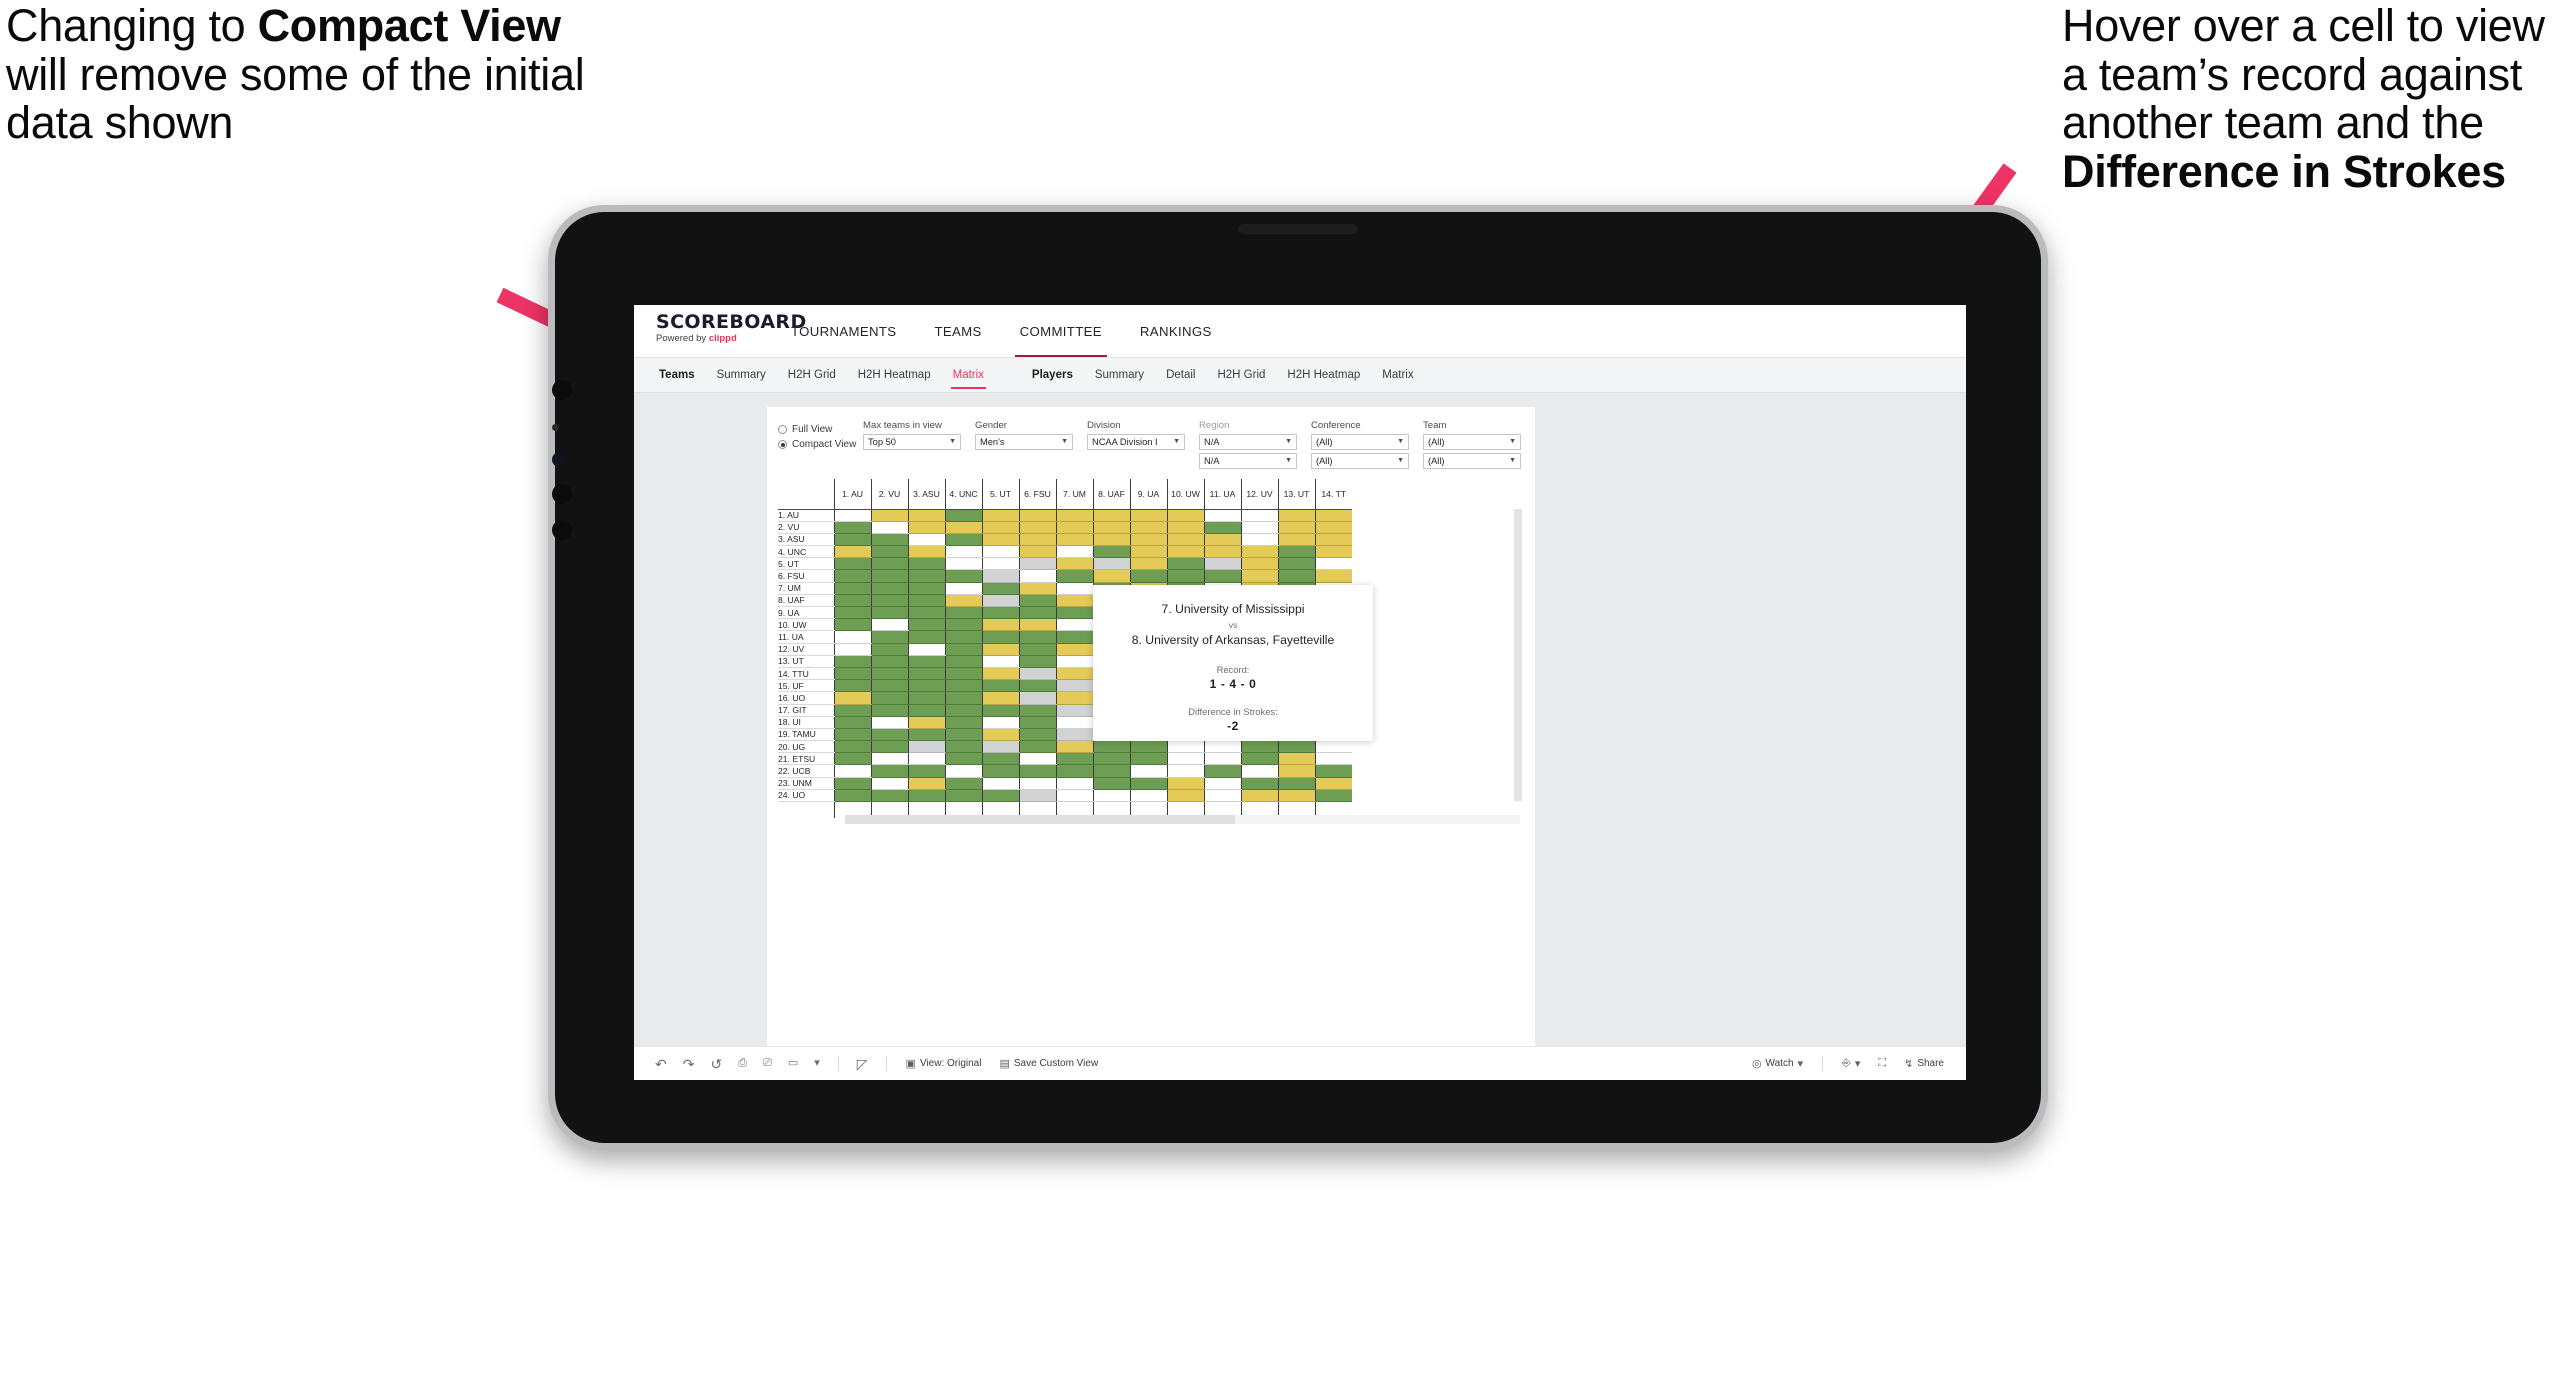  I want to click on matrix-vertical-scrollbar, so click(1518, 655).